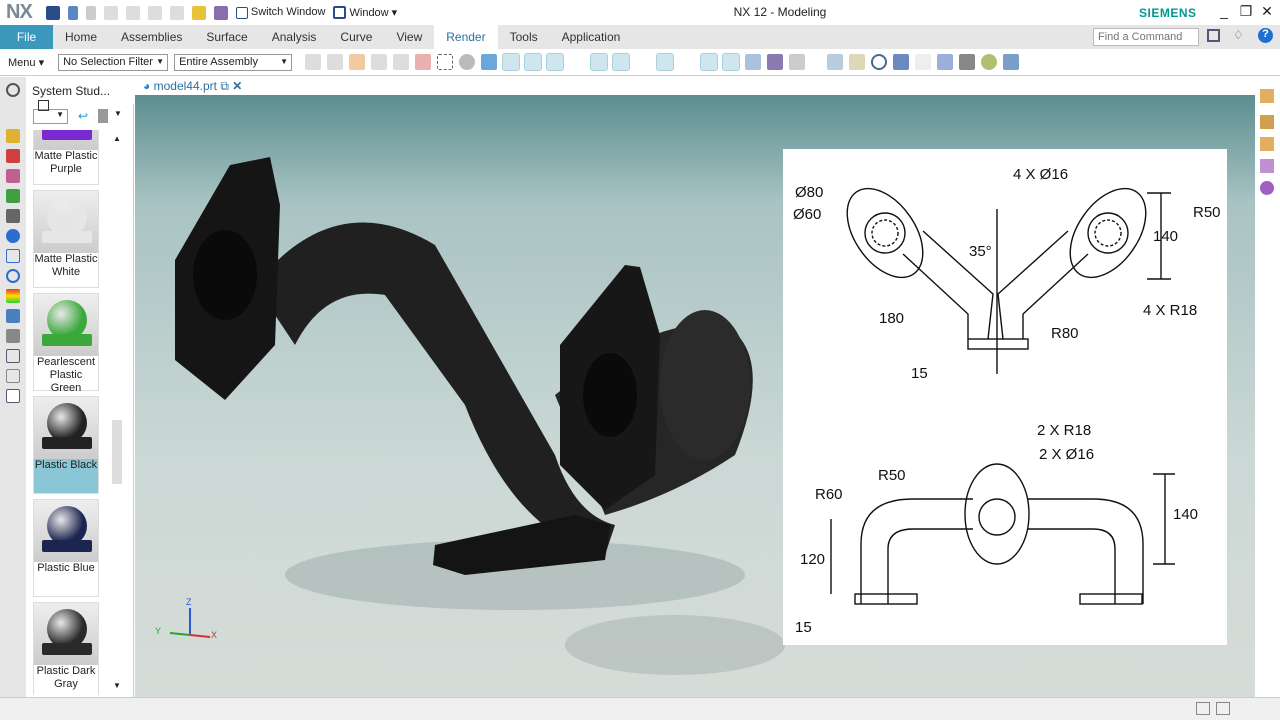  Describe the element at coordinates (118, 113) in the screenshot. I see `more-dropdown: ▼` at that location.